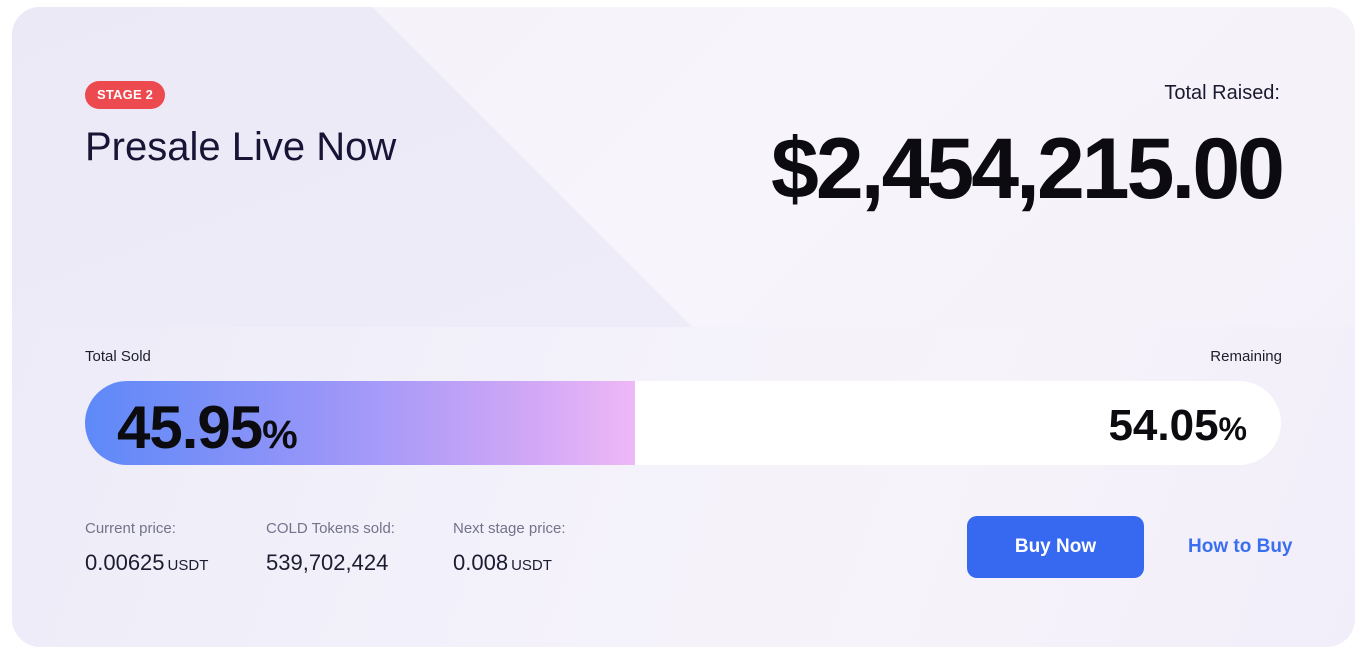 This screenshot has width=1357, height=648. What do you see at coordinates (330, 528) in the screenshot?
I see `stat-label: COLD Tokens sold:` at bounding box center [330, 528].